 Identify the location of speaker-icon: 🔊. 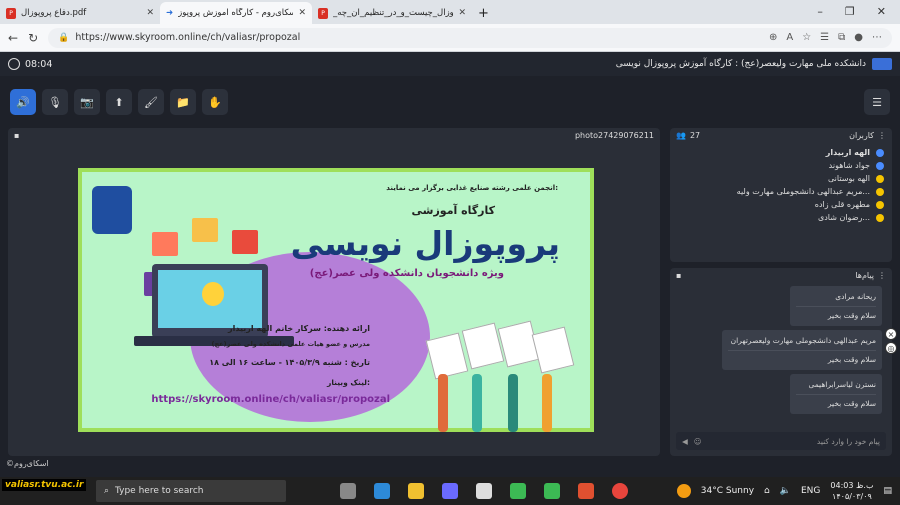
(23, 102).